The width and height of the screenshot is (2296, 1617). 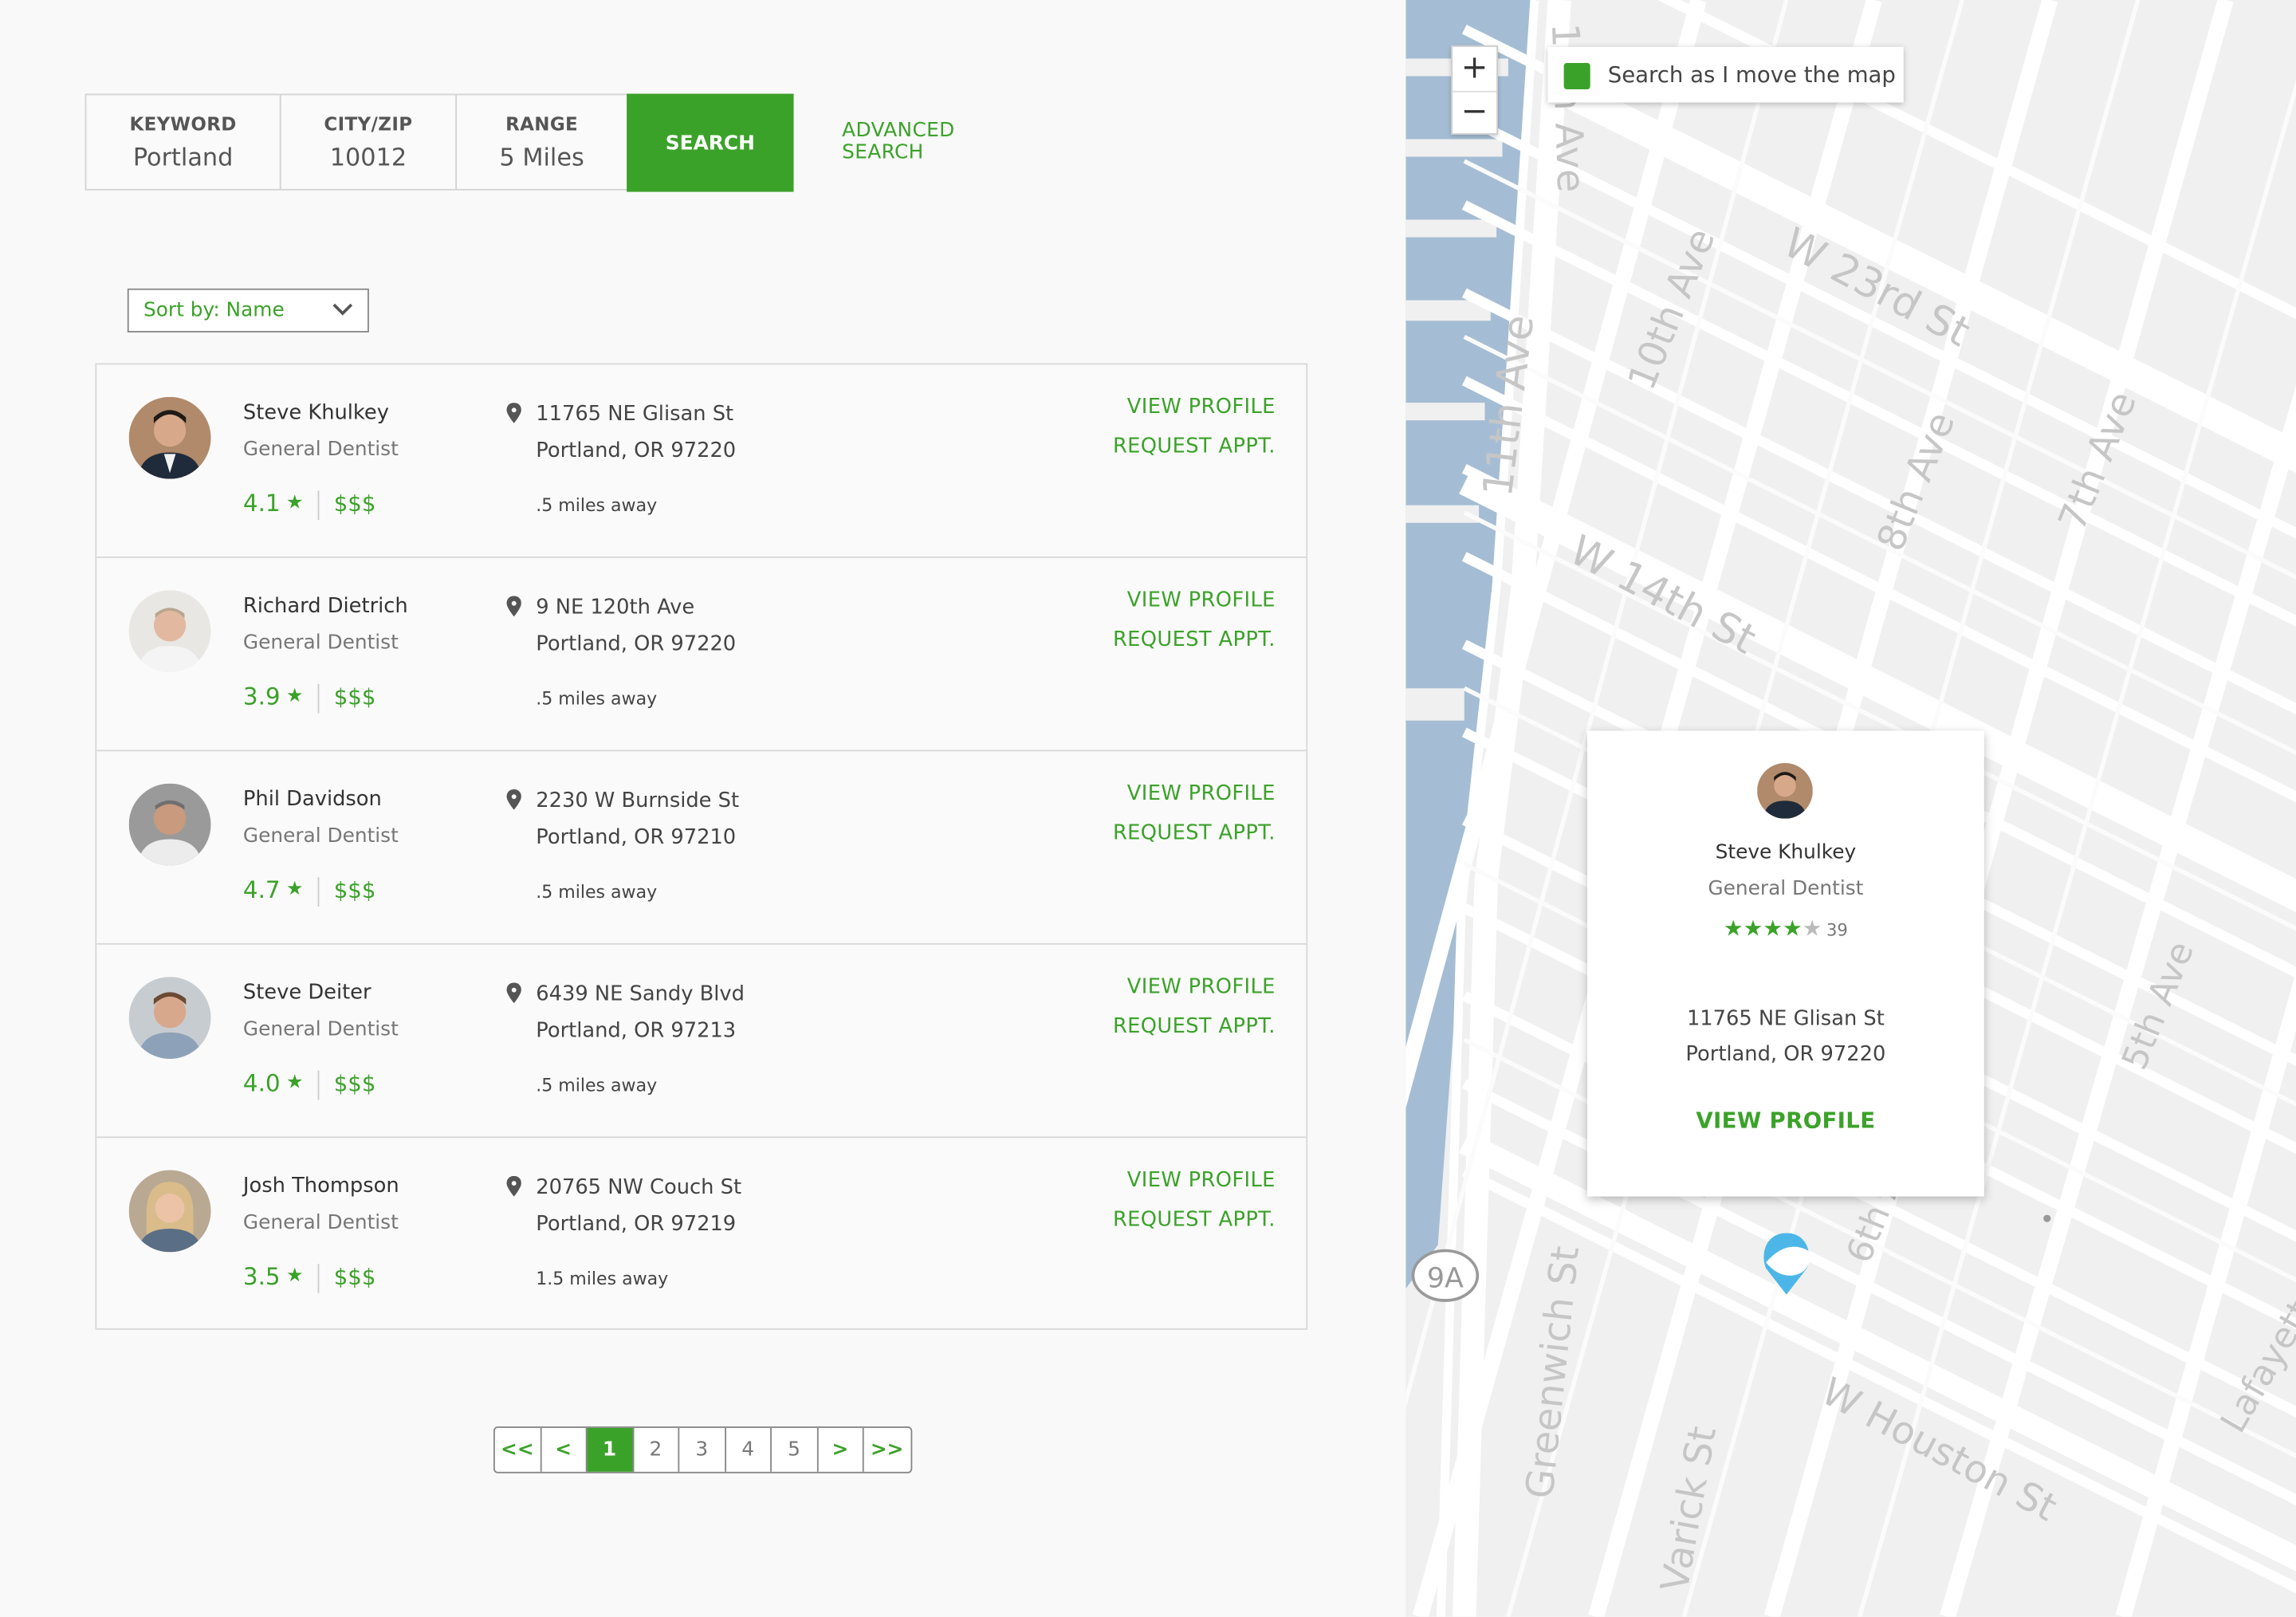 I want to click on dentist-name: Steve Deiter, so click(x=307, y=993).